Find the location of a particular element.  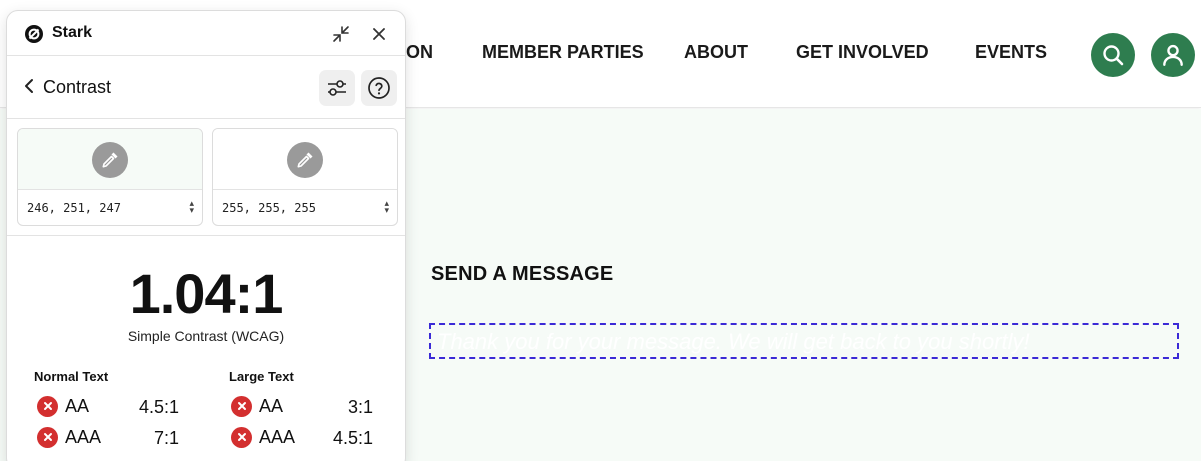

close-icon is located at coordinates (379, 34).